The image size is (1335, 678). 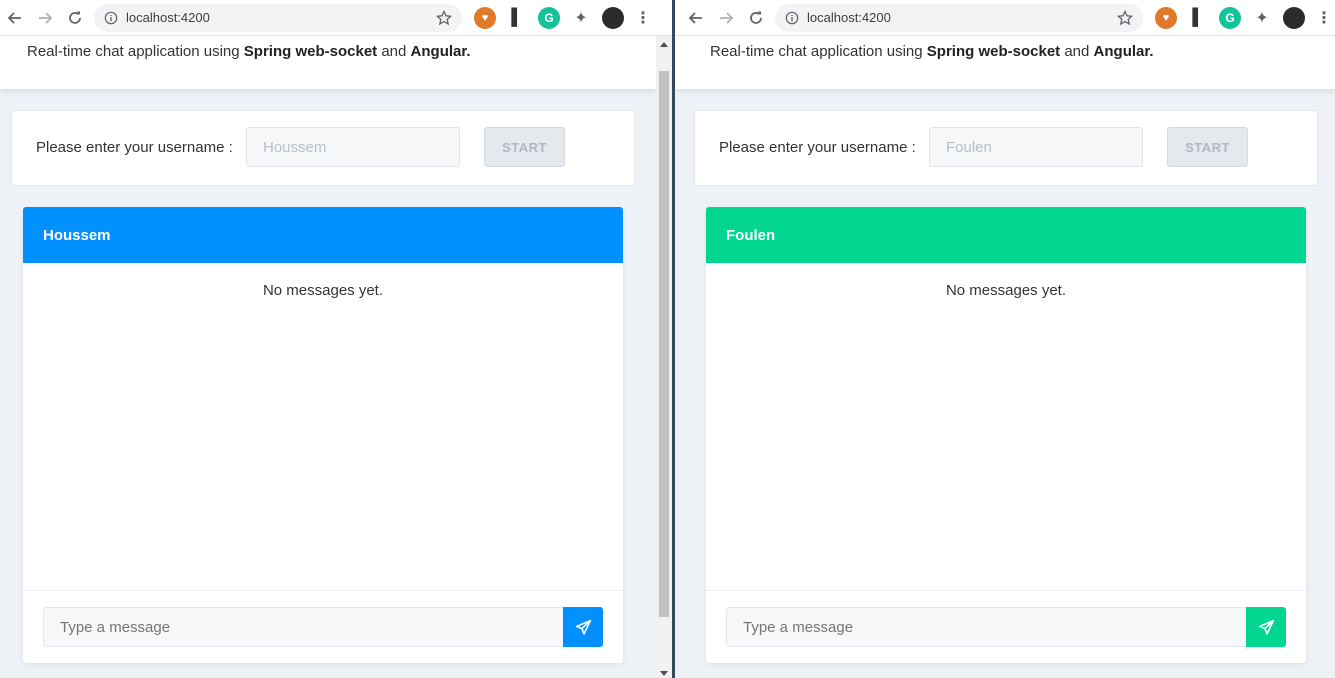 What do you see at coordinates (1006, 235) in the screenshot?
I see `chat-header: Foulen` at bounding box center [1006, 235].